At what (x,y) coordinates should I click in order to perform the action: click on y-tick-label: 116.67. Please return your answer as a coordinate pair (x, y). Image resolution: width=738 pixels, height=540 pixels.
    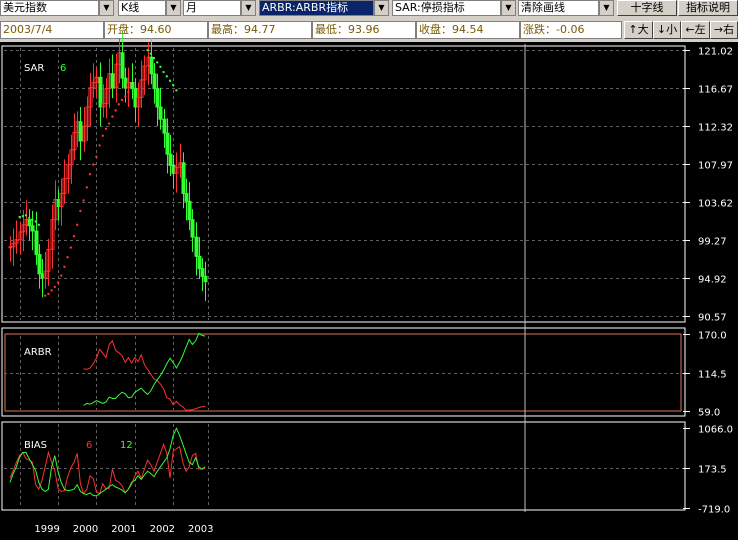
    Looking at the image, I should click on (715, 90).